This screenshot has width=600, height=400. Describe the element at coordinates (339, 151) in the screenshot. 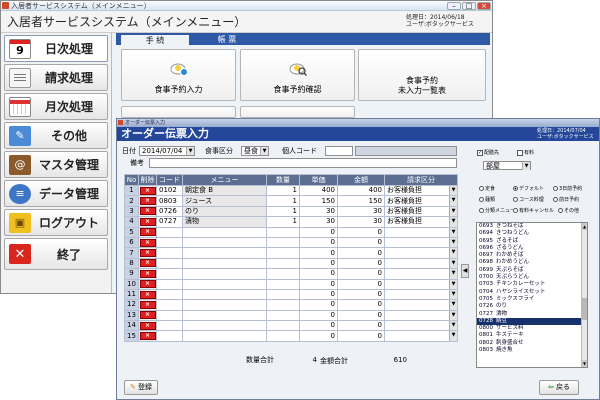

I see `personal-code-input` at that location.